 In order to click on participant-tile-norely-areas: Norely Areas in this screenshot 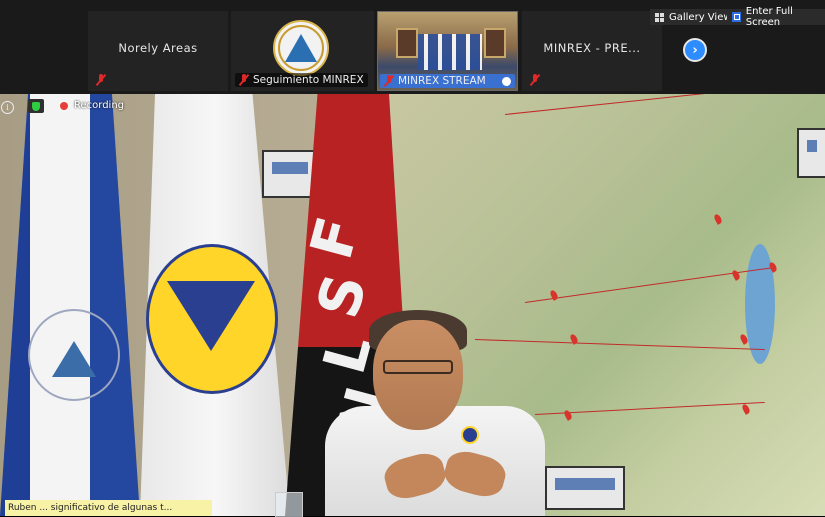, I will do `click(158, 51)`.